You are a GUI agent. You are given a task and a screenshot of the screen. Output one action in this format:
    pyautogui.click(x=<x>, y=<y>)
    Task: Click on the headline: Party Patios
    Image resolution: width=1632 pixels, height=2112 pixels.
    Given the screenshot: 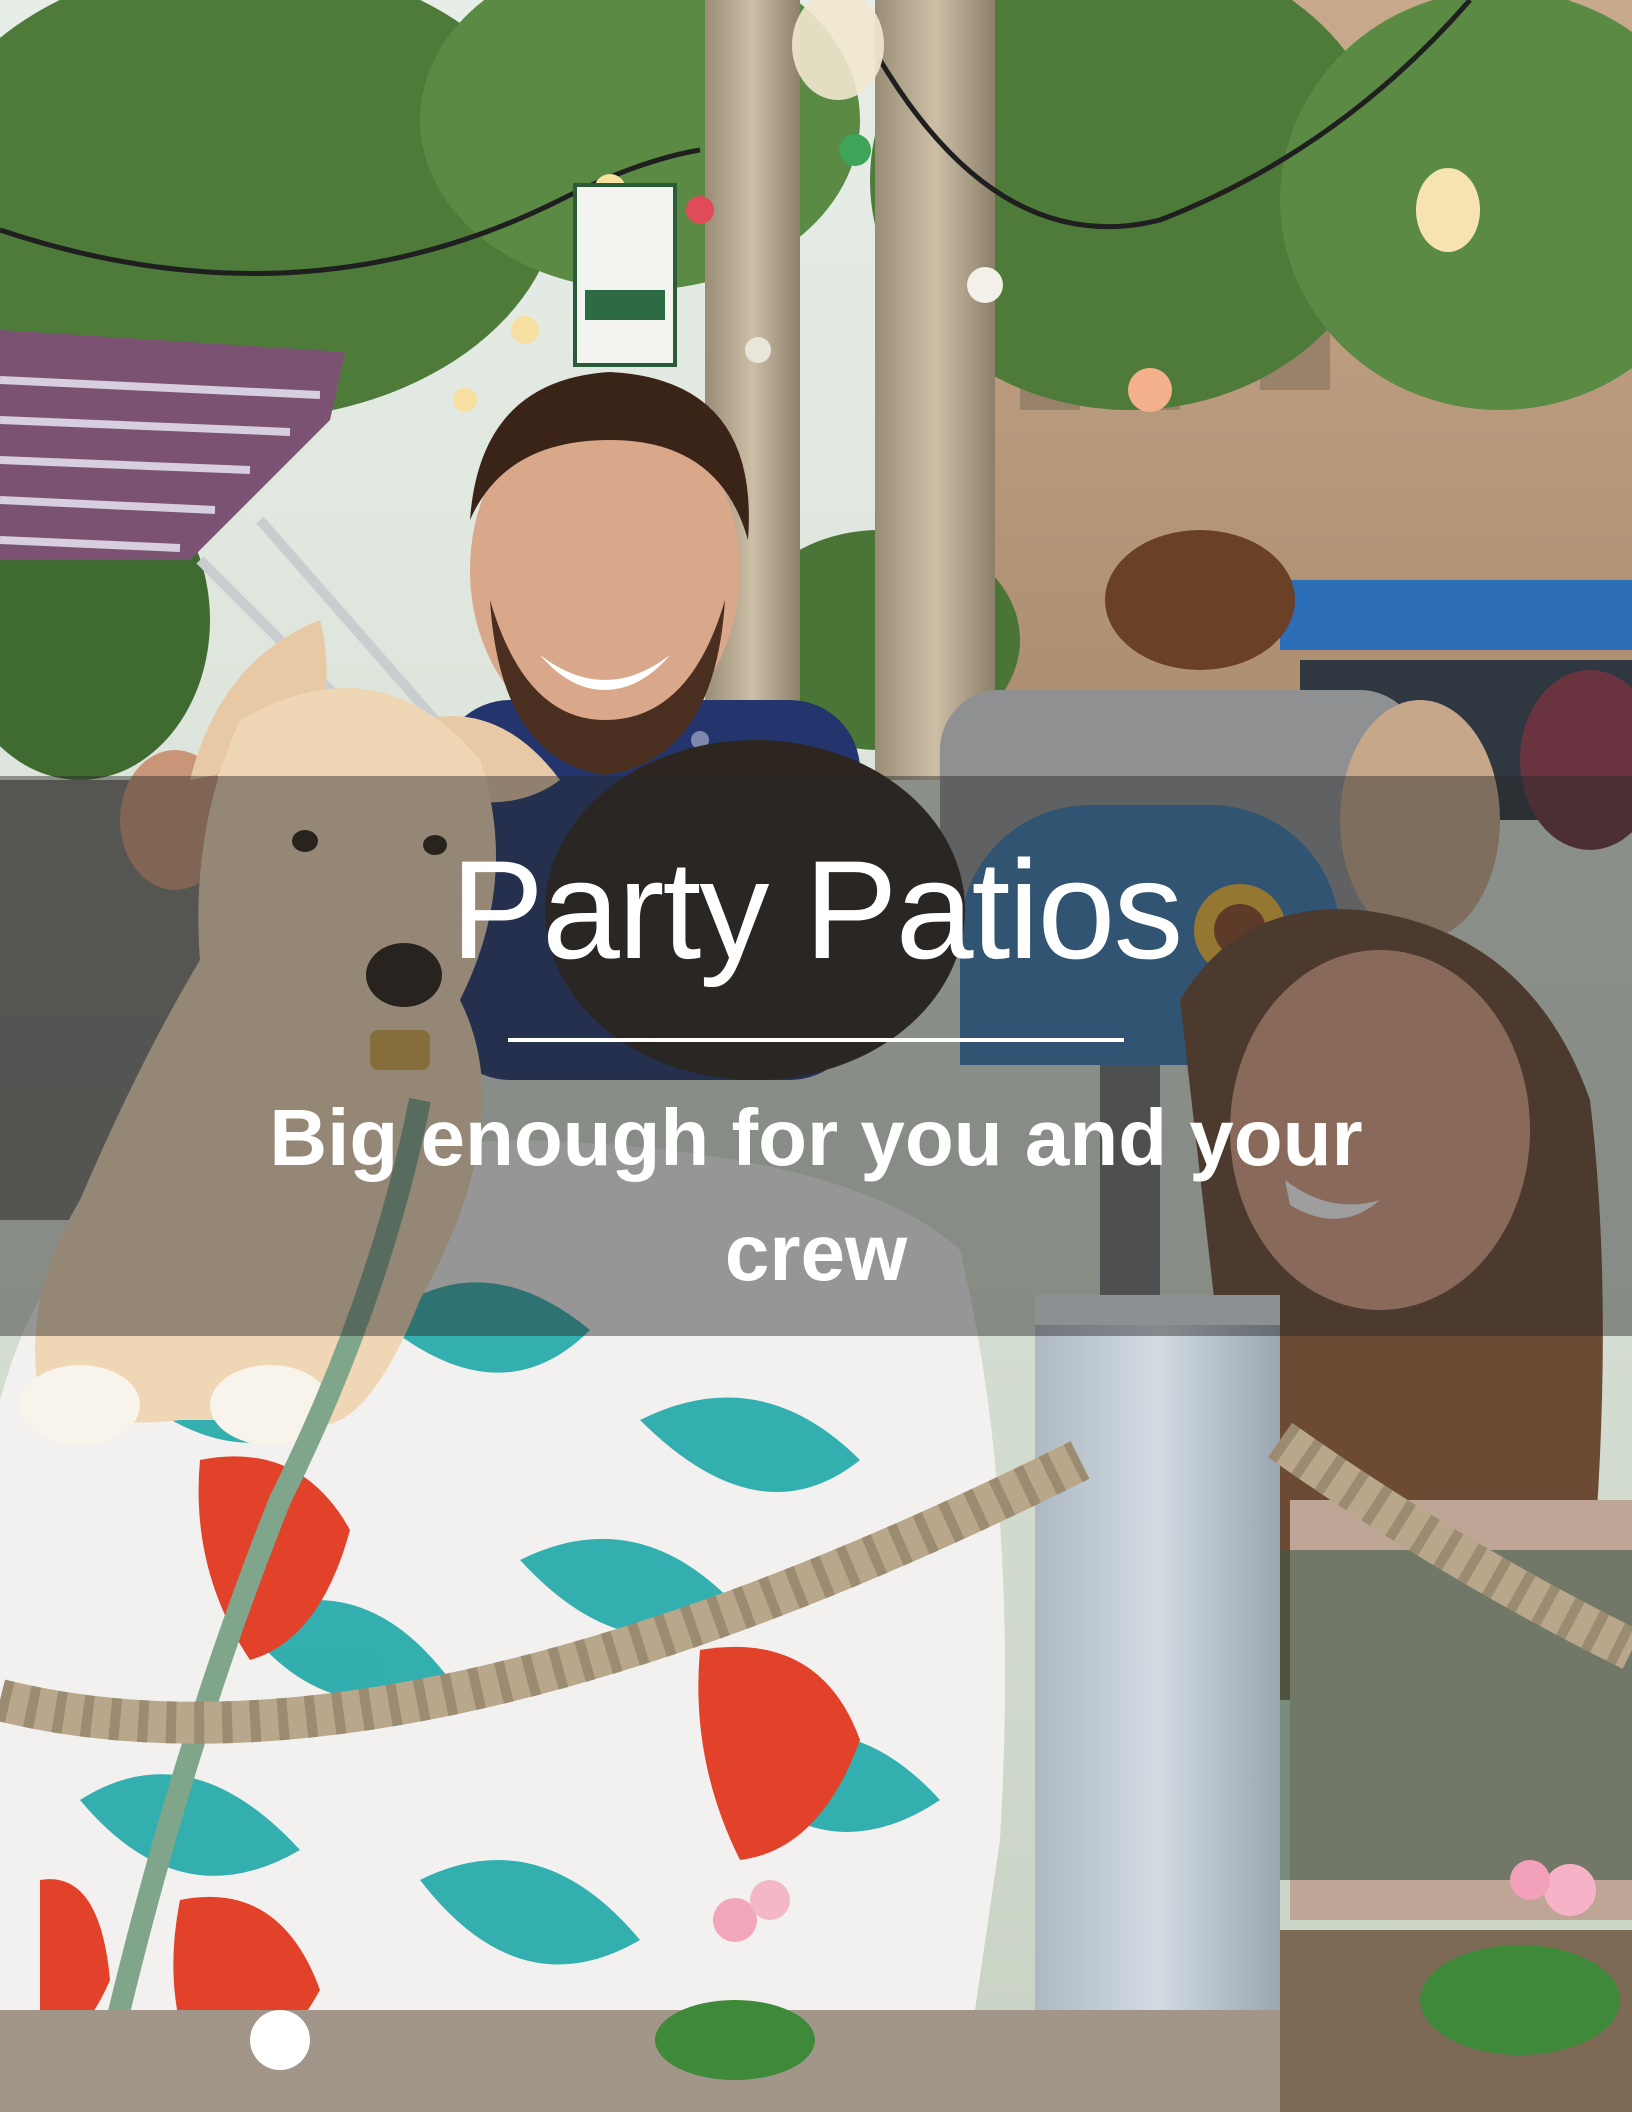 What is the action you would take?
    pyautogui.click(x=817, y=909)
    